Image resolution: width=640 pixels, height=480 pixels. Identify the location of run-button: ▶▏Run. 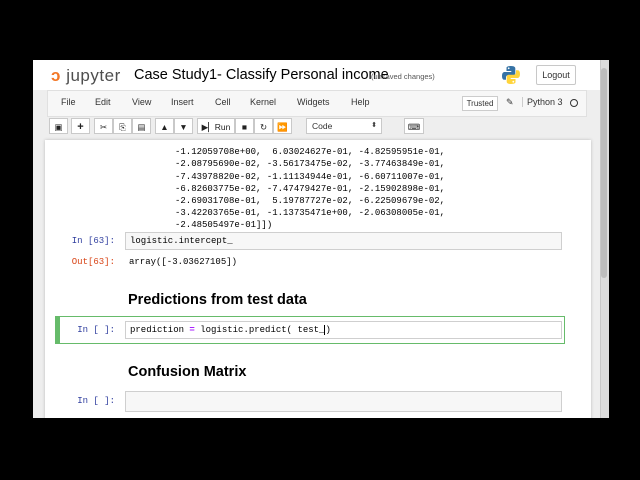
(216, 126).